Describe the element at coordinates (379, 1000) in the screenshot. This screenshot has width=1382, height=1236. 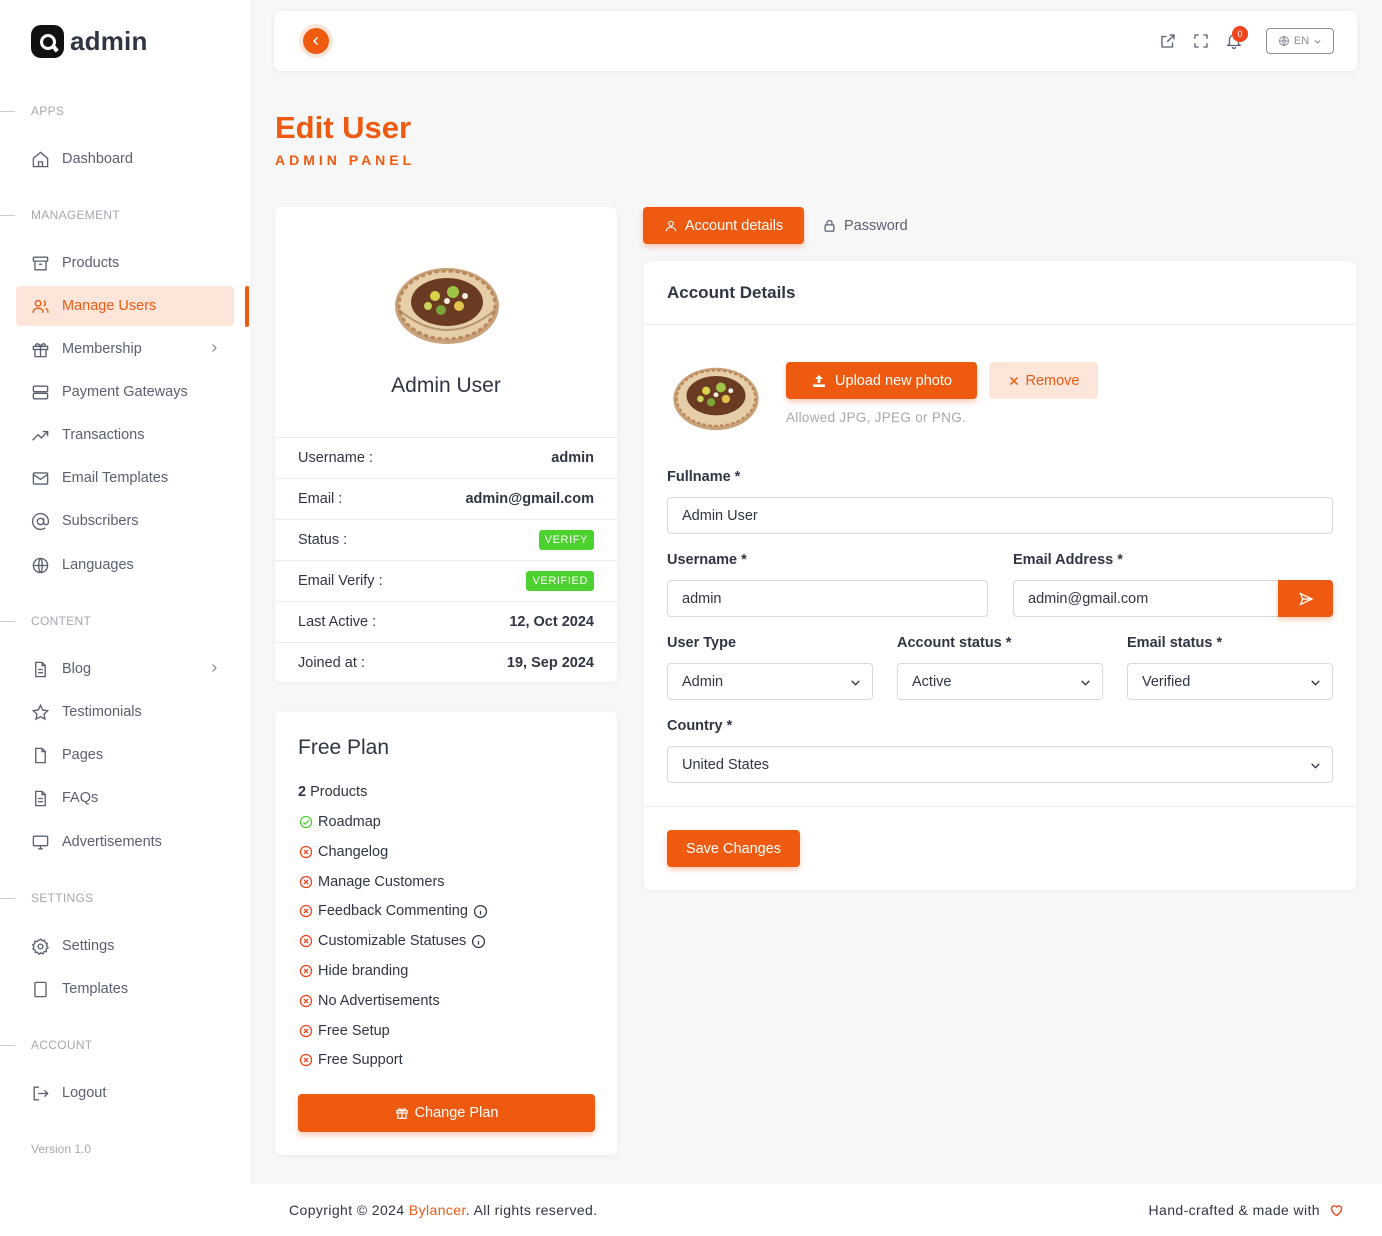
I see `plan-feature-label: No Advertisements` at that location.